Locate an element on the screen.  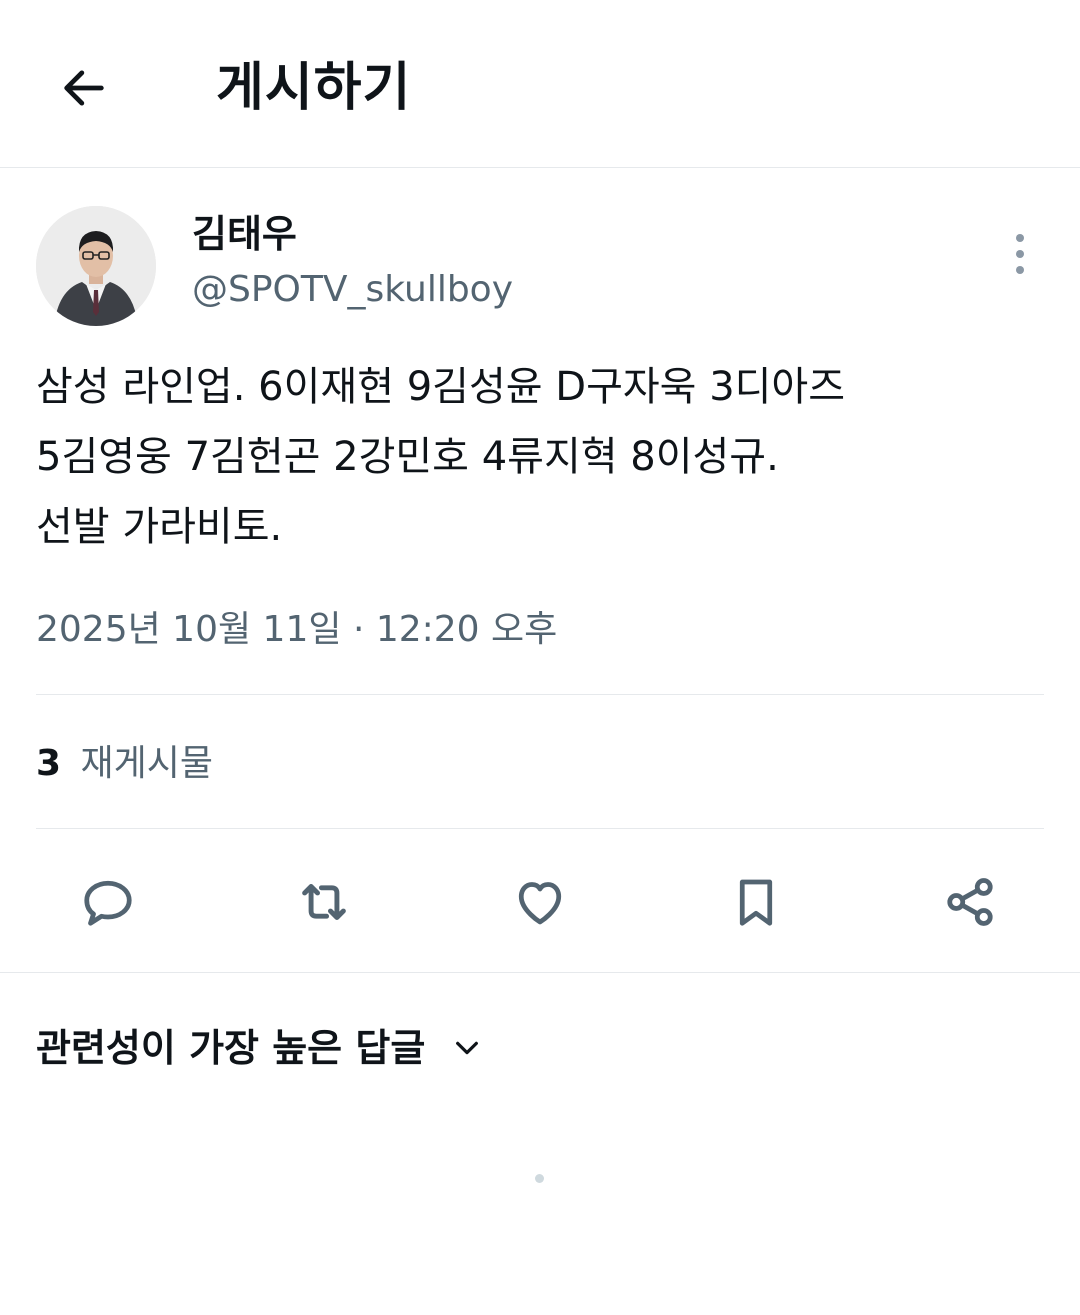
arrow-left-icon is located at coordinates (84, 88).